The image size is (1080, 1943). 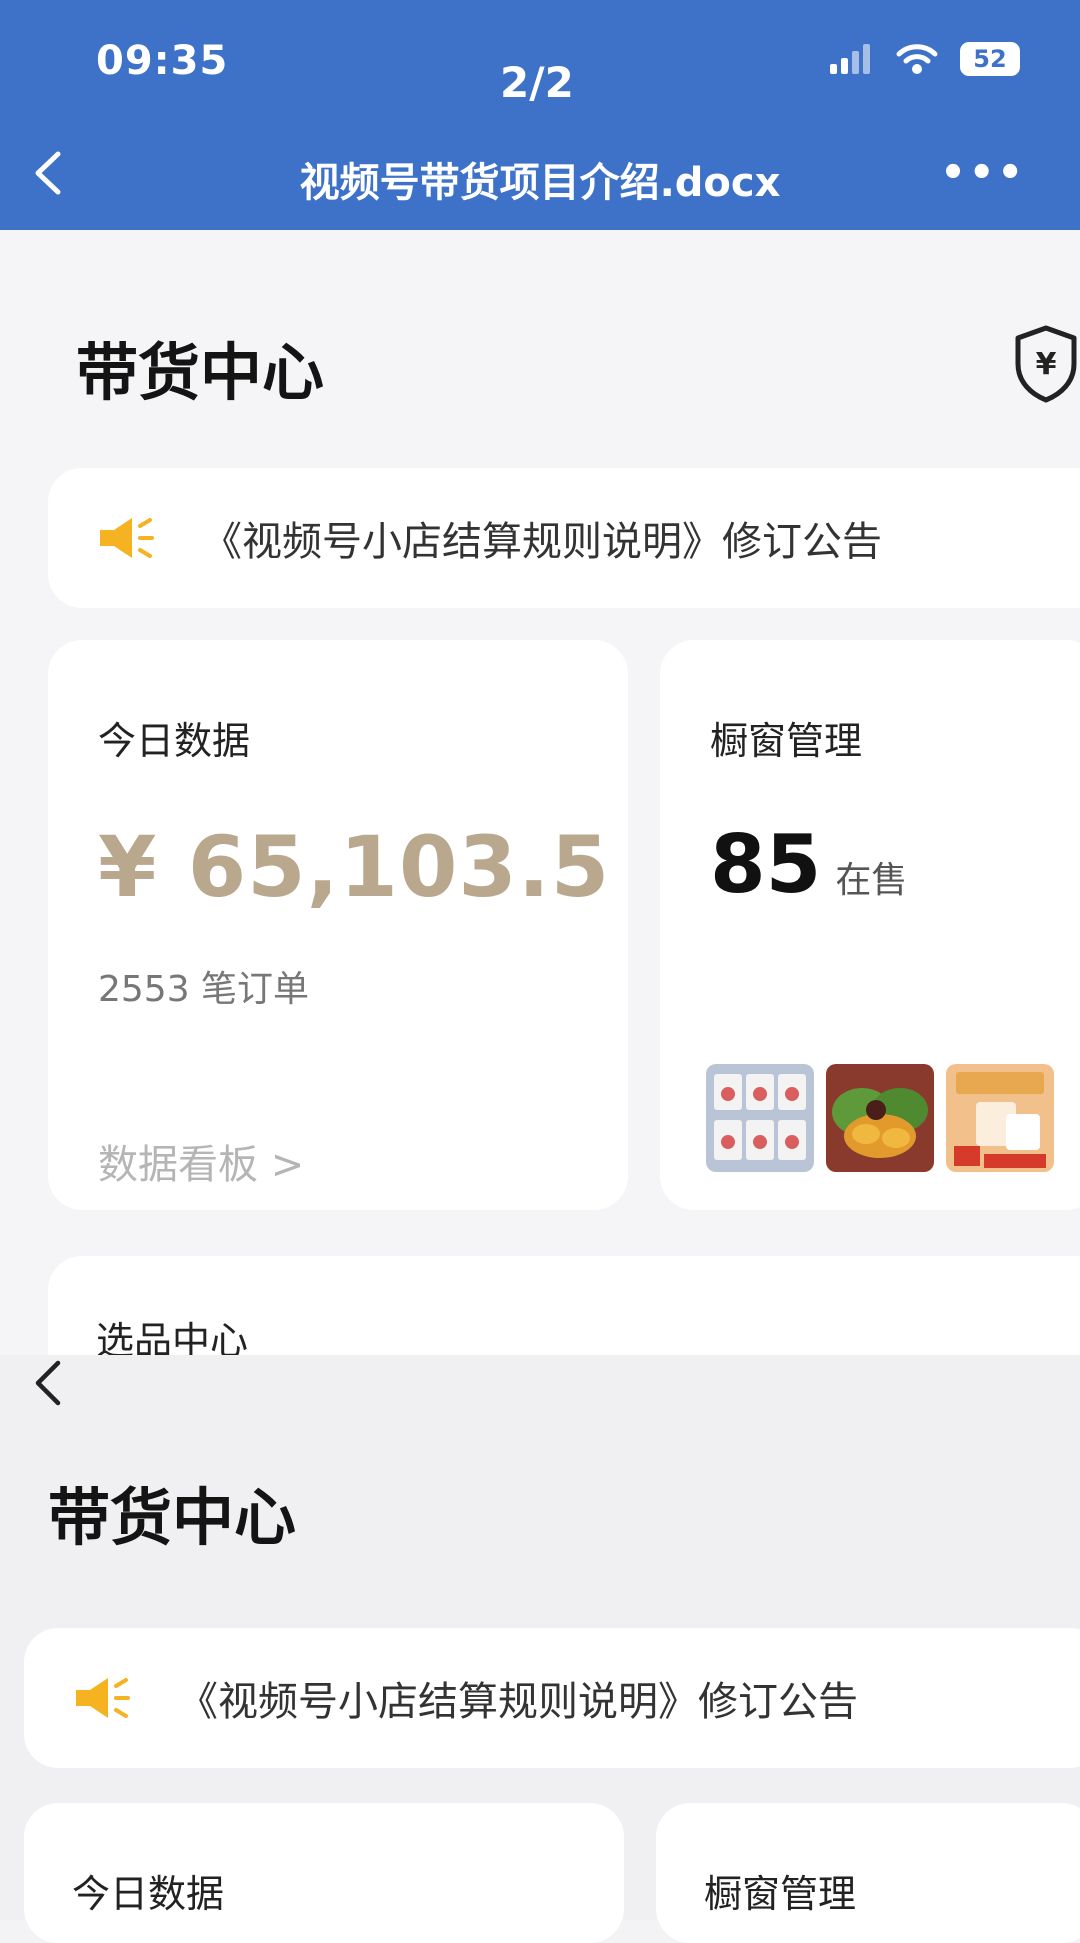 I want to click on today-amount: ¥ 65,103.5, so click(x=354, y=867).